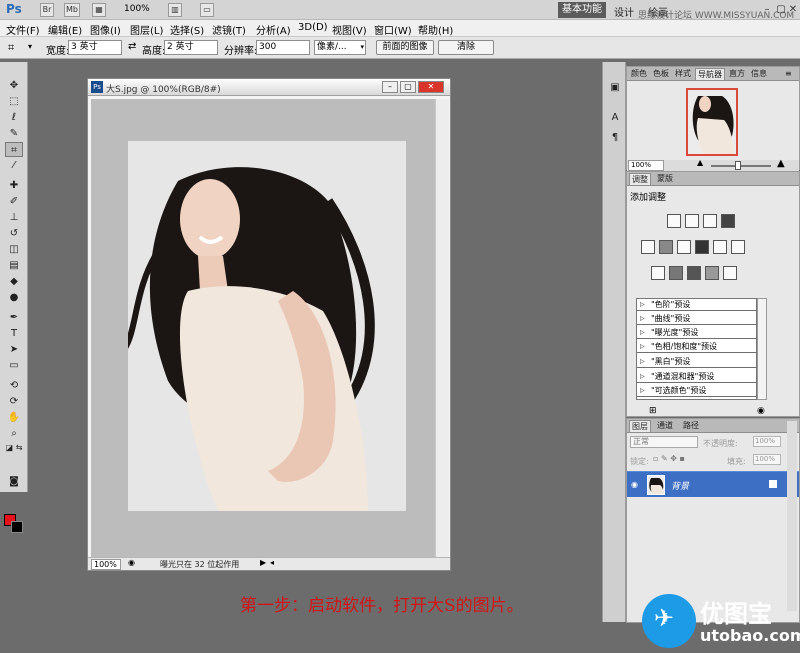  What do you see at coordinates (272, 562) in the screenshot?
I see `scroll-left-icon: ◂` at bounding box center [272, 562].